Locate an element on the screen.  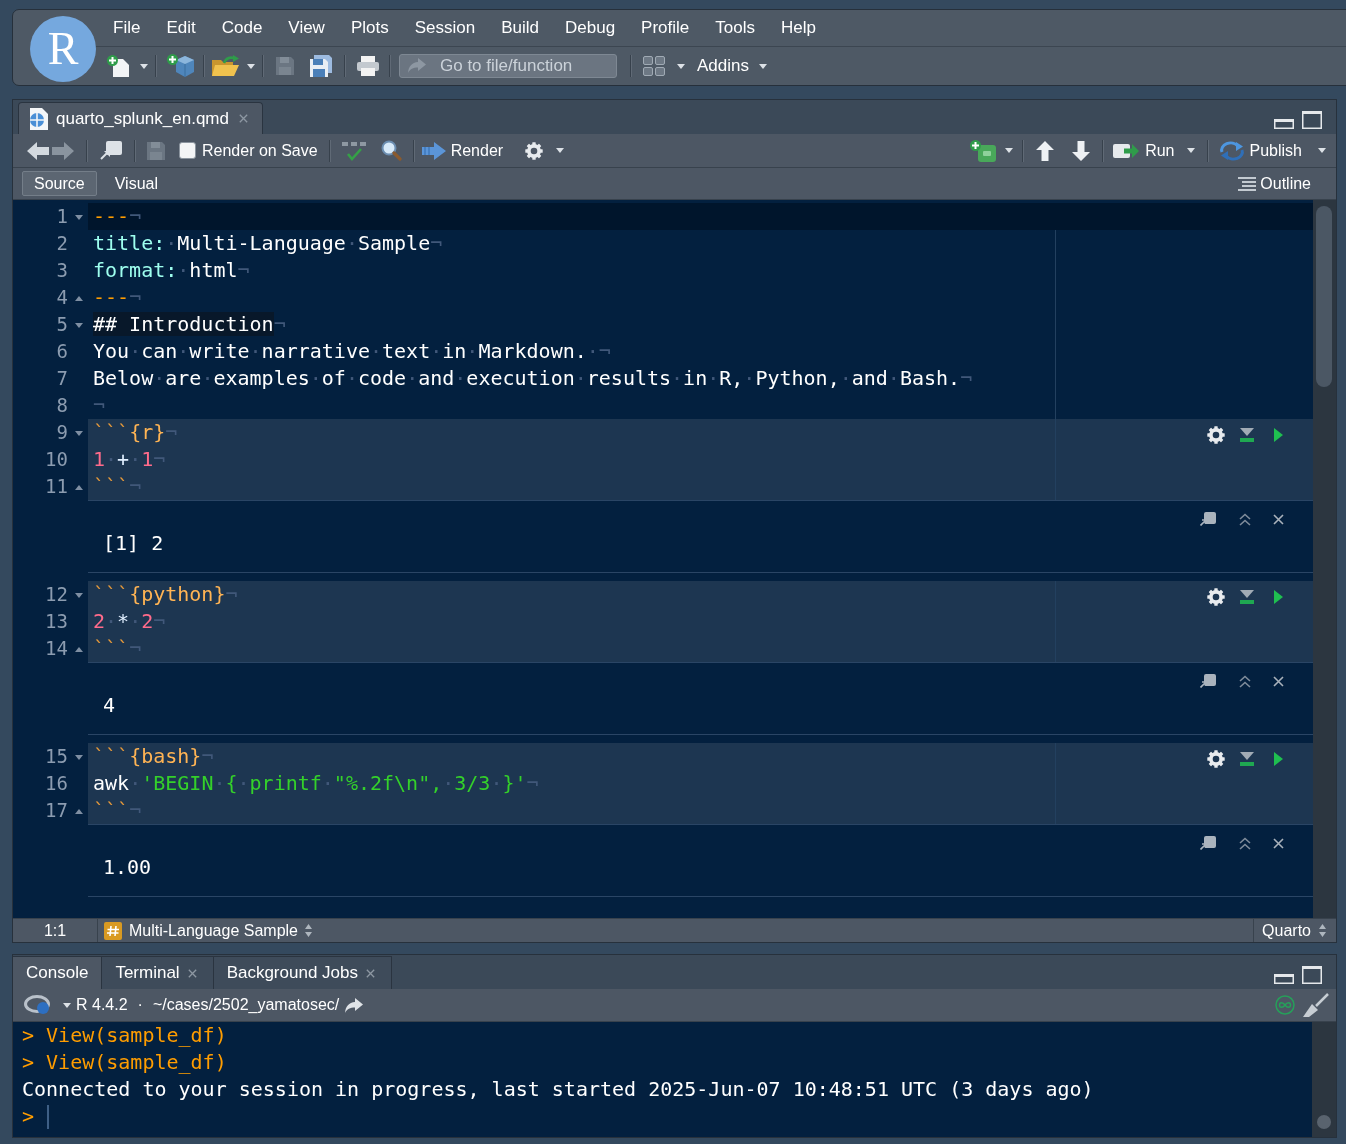
file-tab: quarto_splunk_en.qmd is located at coordinates (140, 118).